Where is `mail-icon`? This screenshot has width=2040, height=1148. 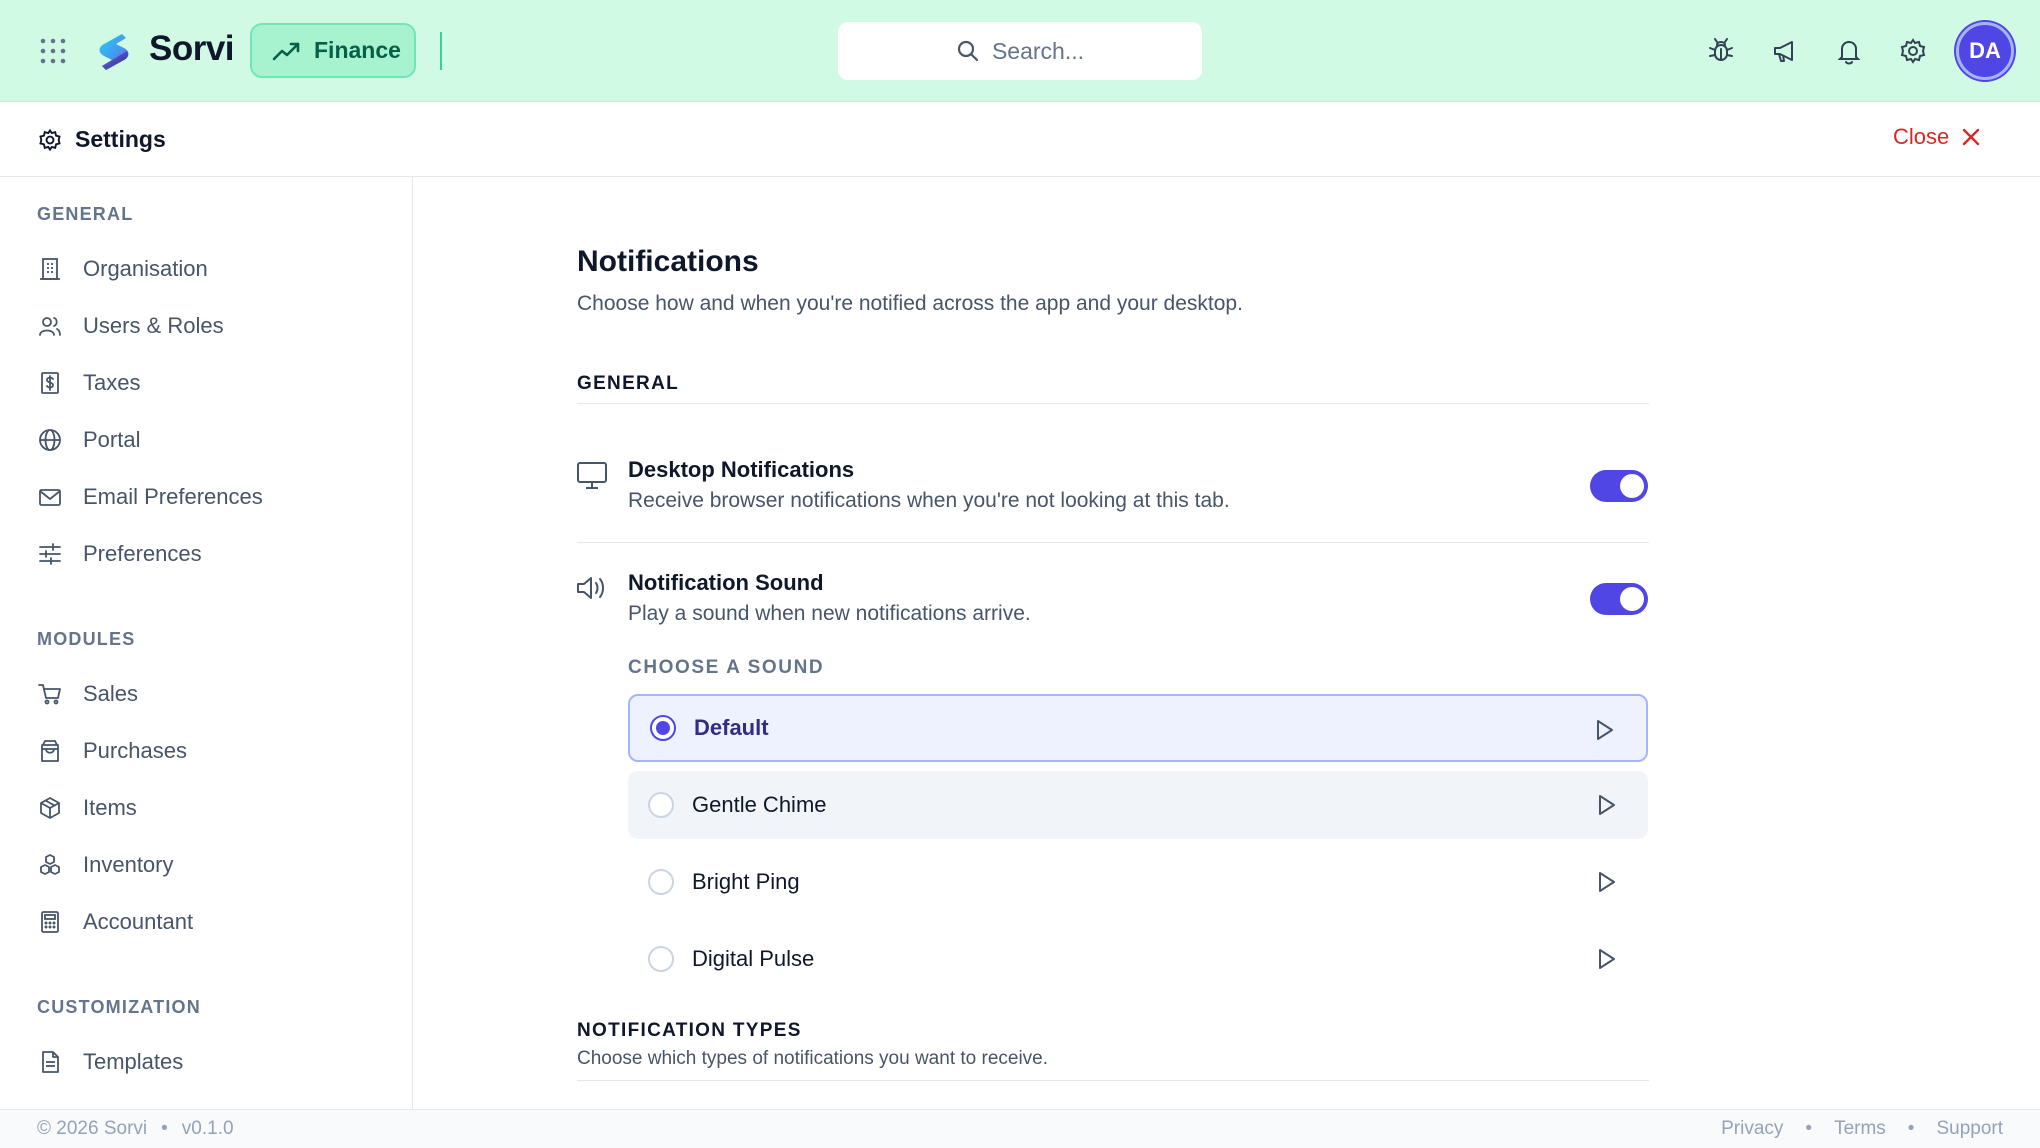
mail-icon is located at coordinates (50, 497).